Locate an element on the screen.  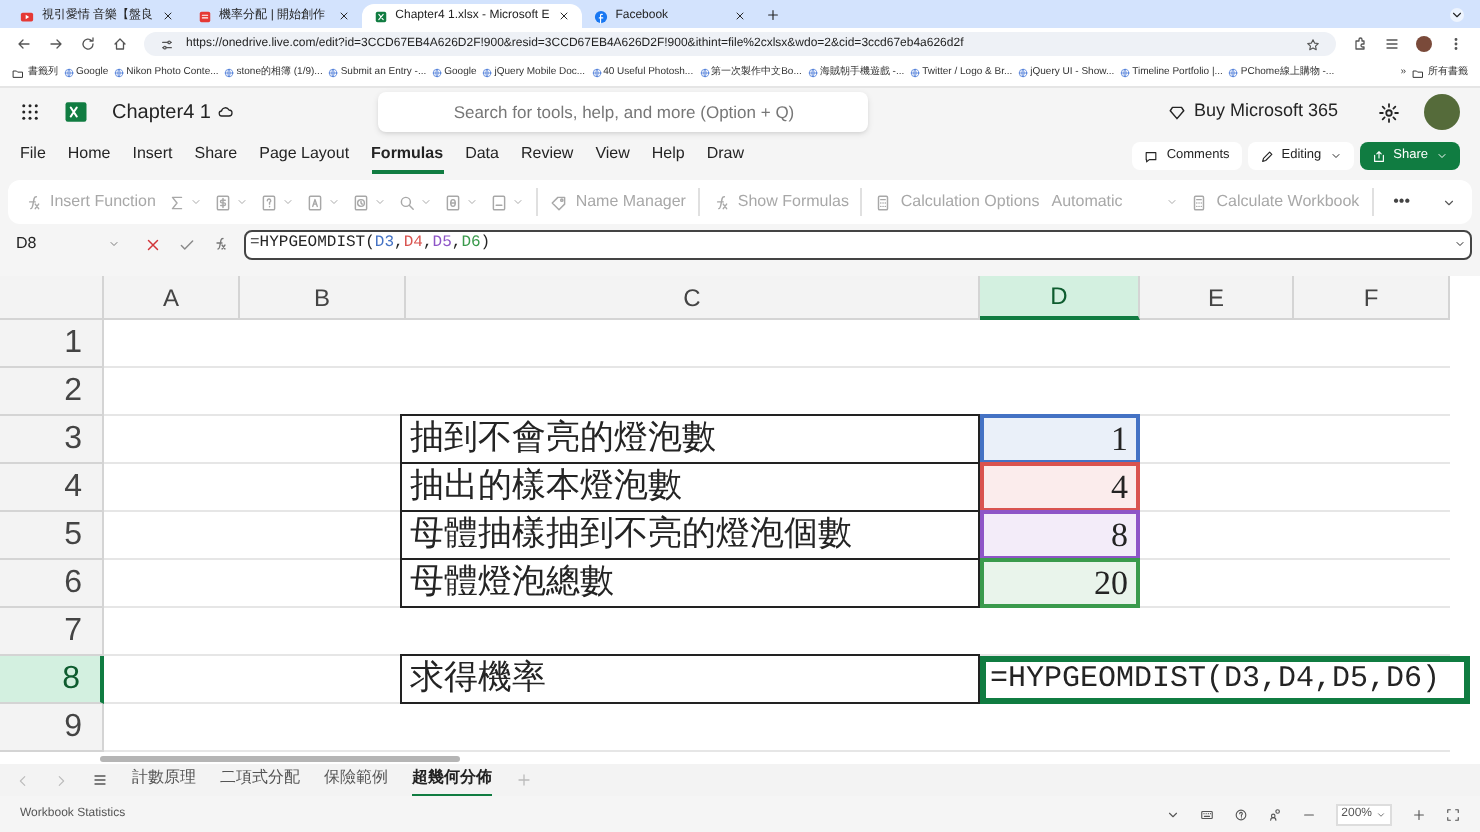
sheet-tab: 計數原理 is located at coordinates (164, 780).